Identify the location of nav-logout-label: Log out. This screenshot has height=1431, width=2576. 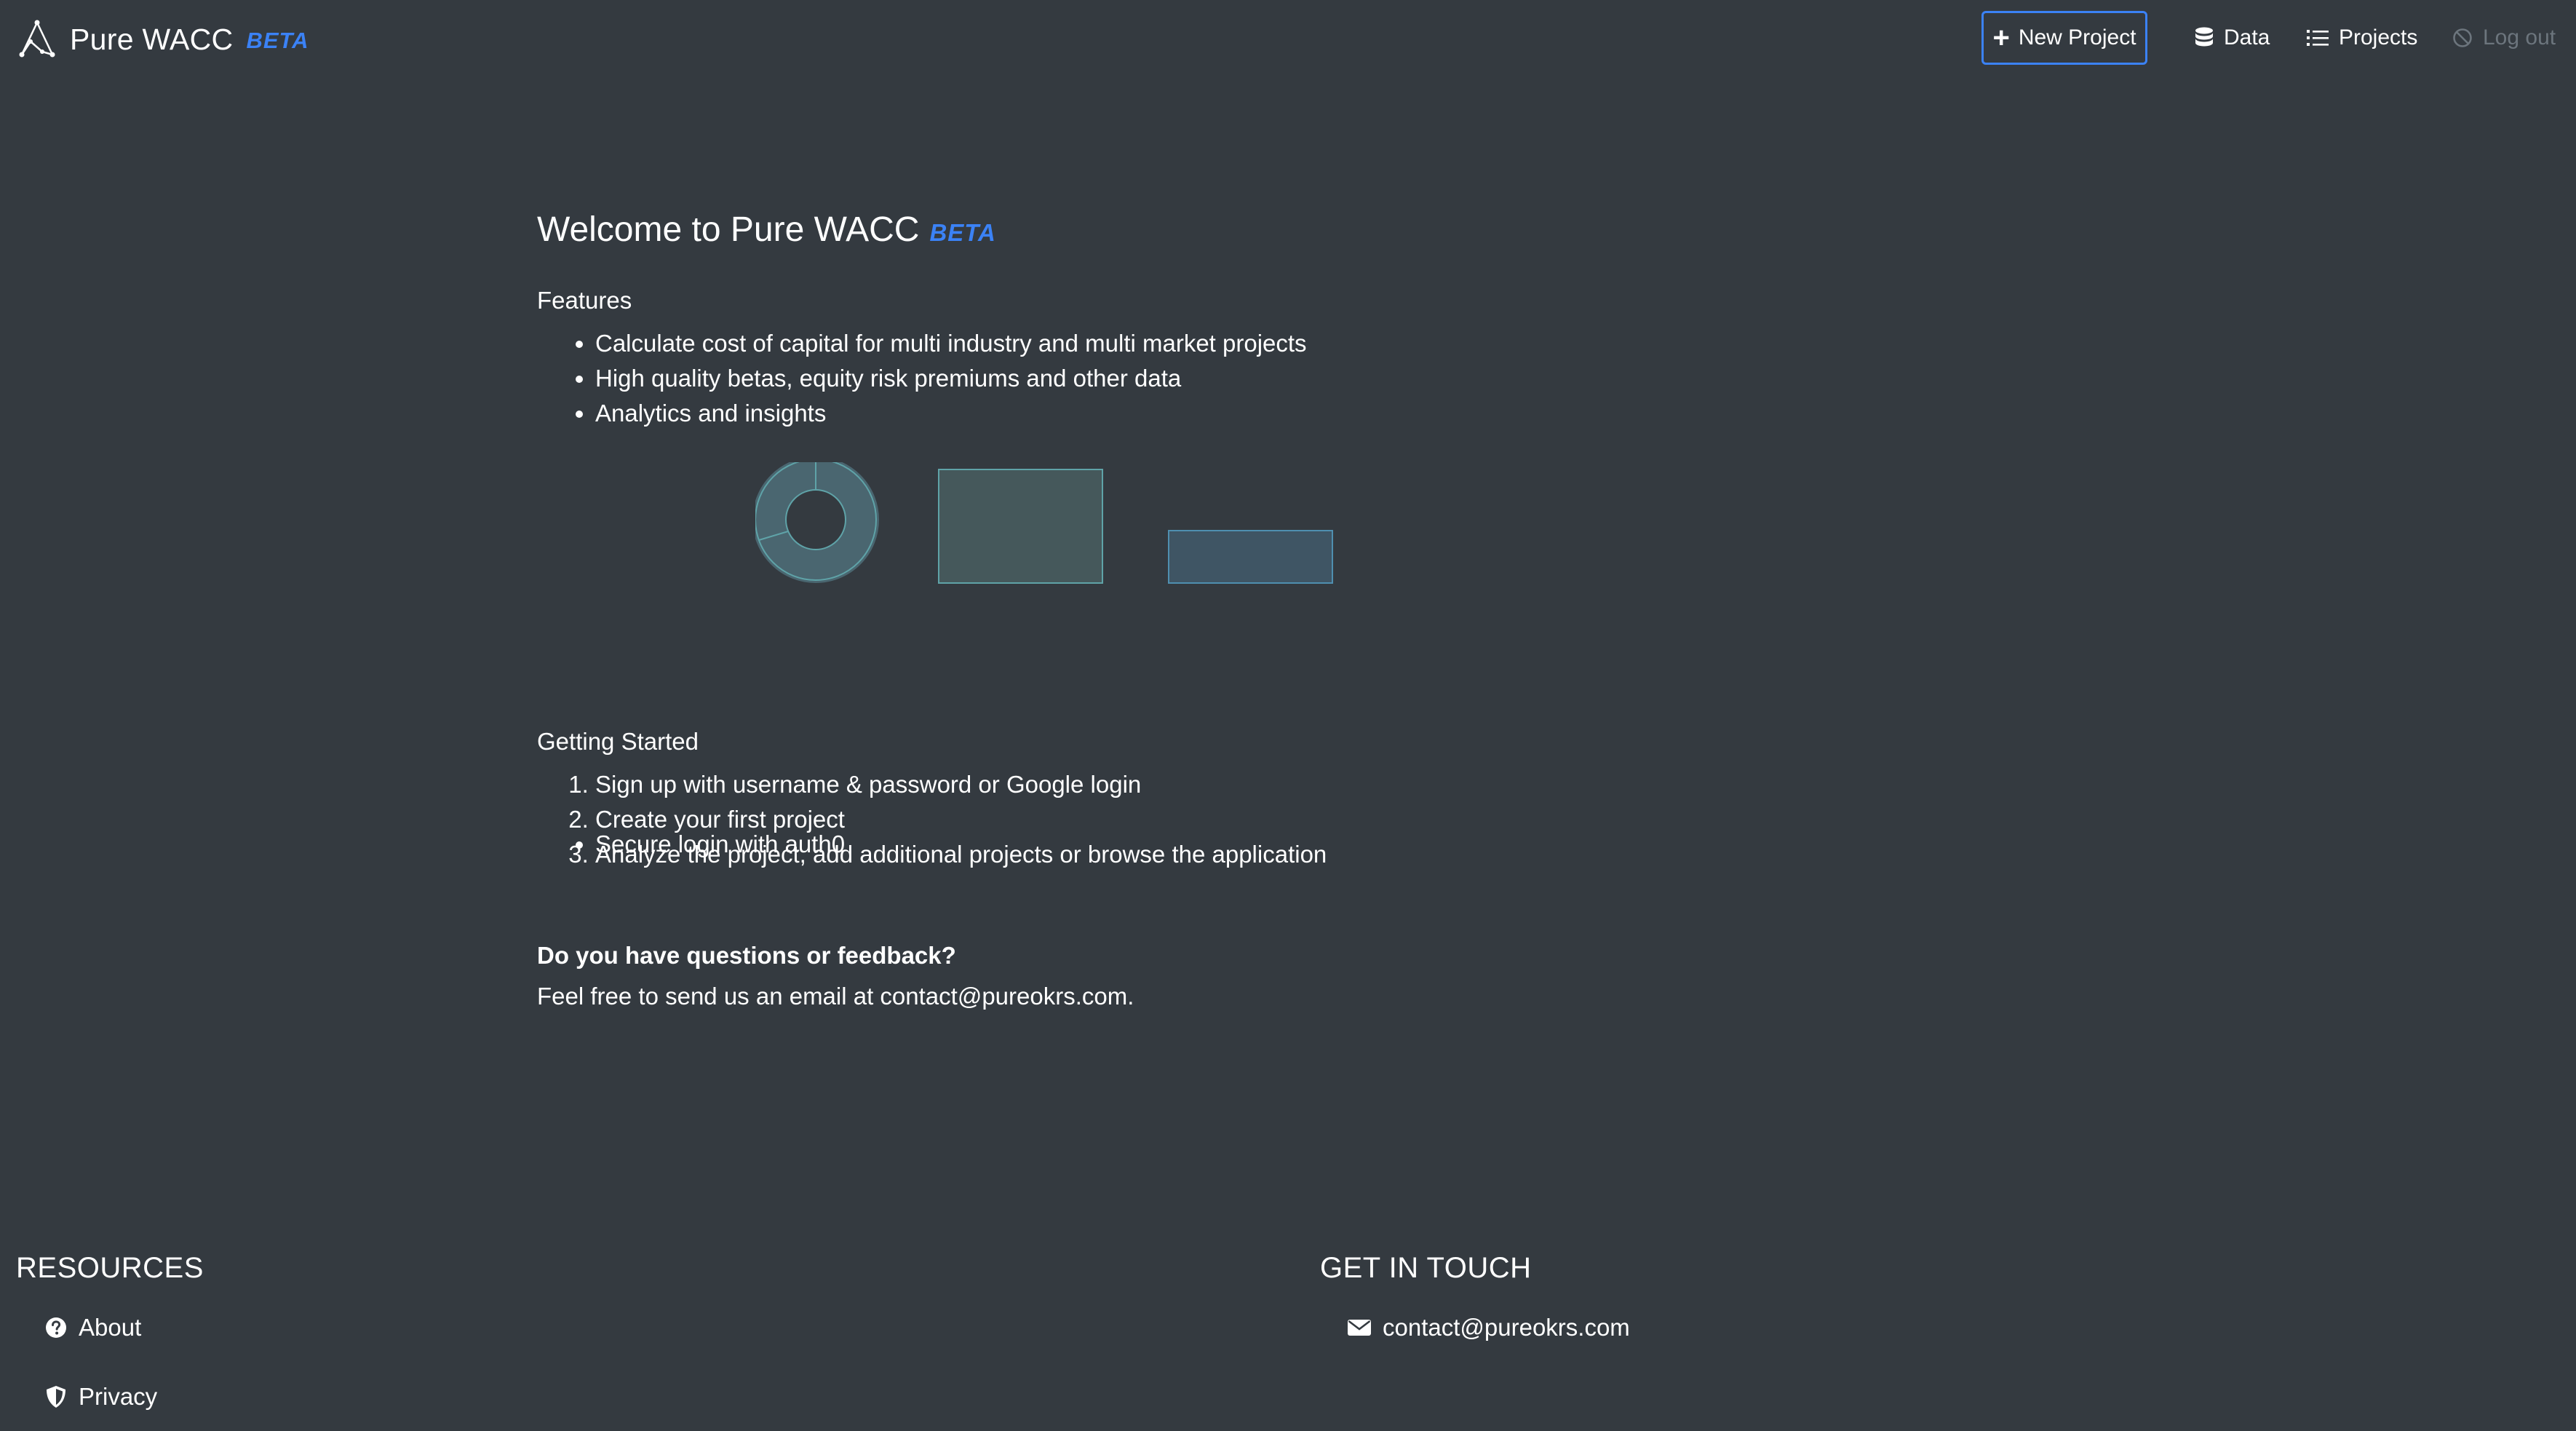
(2519, 37).